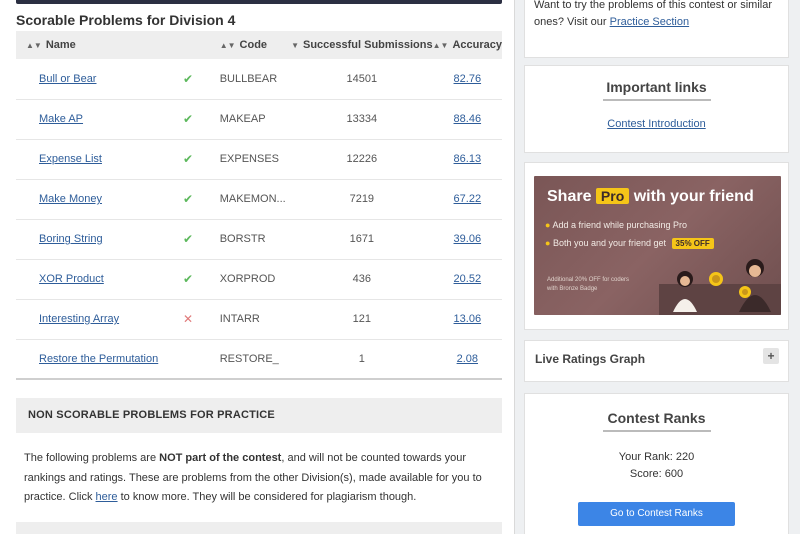  I want to click on accuracy-cell: 13.06, so click(467, 319).